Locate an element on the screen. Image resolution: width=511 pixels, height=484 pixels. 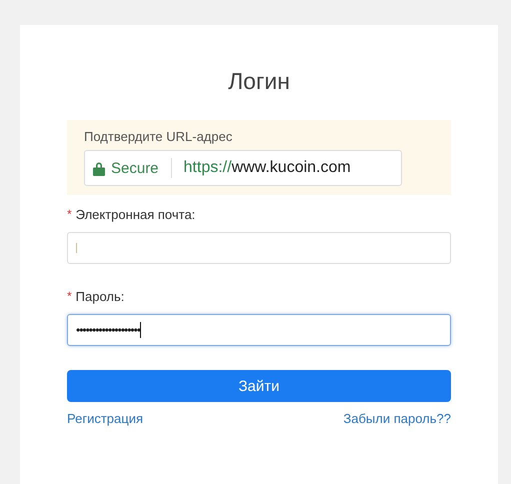
lock-icon is located at coordinates (99, 168).